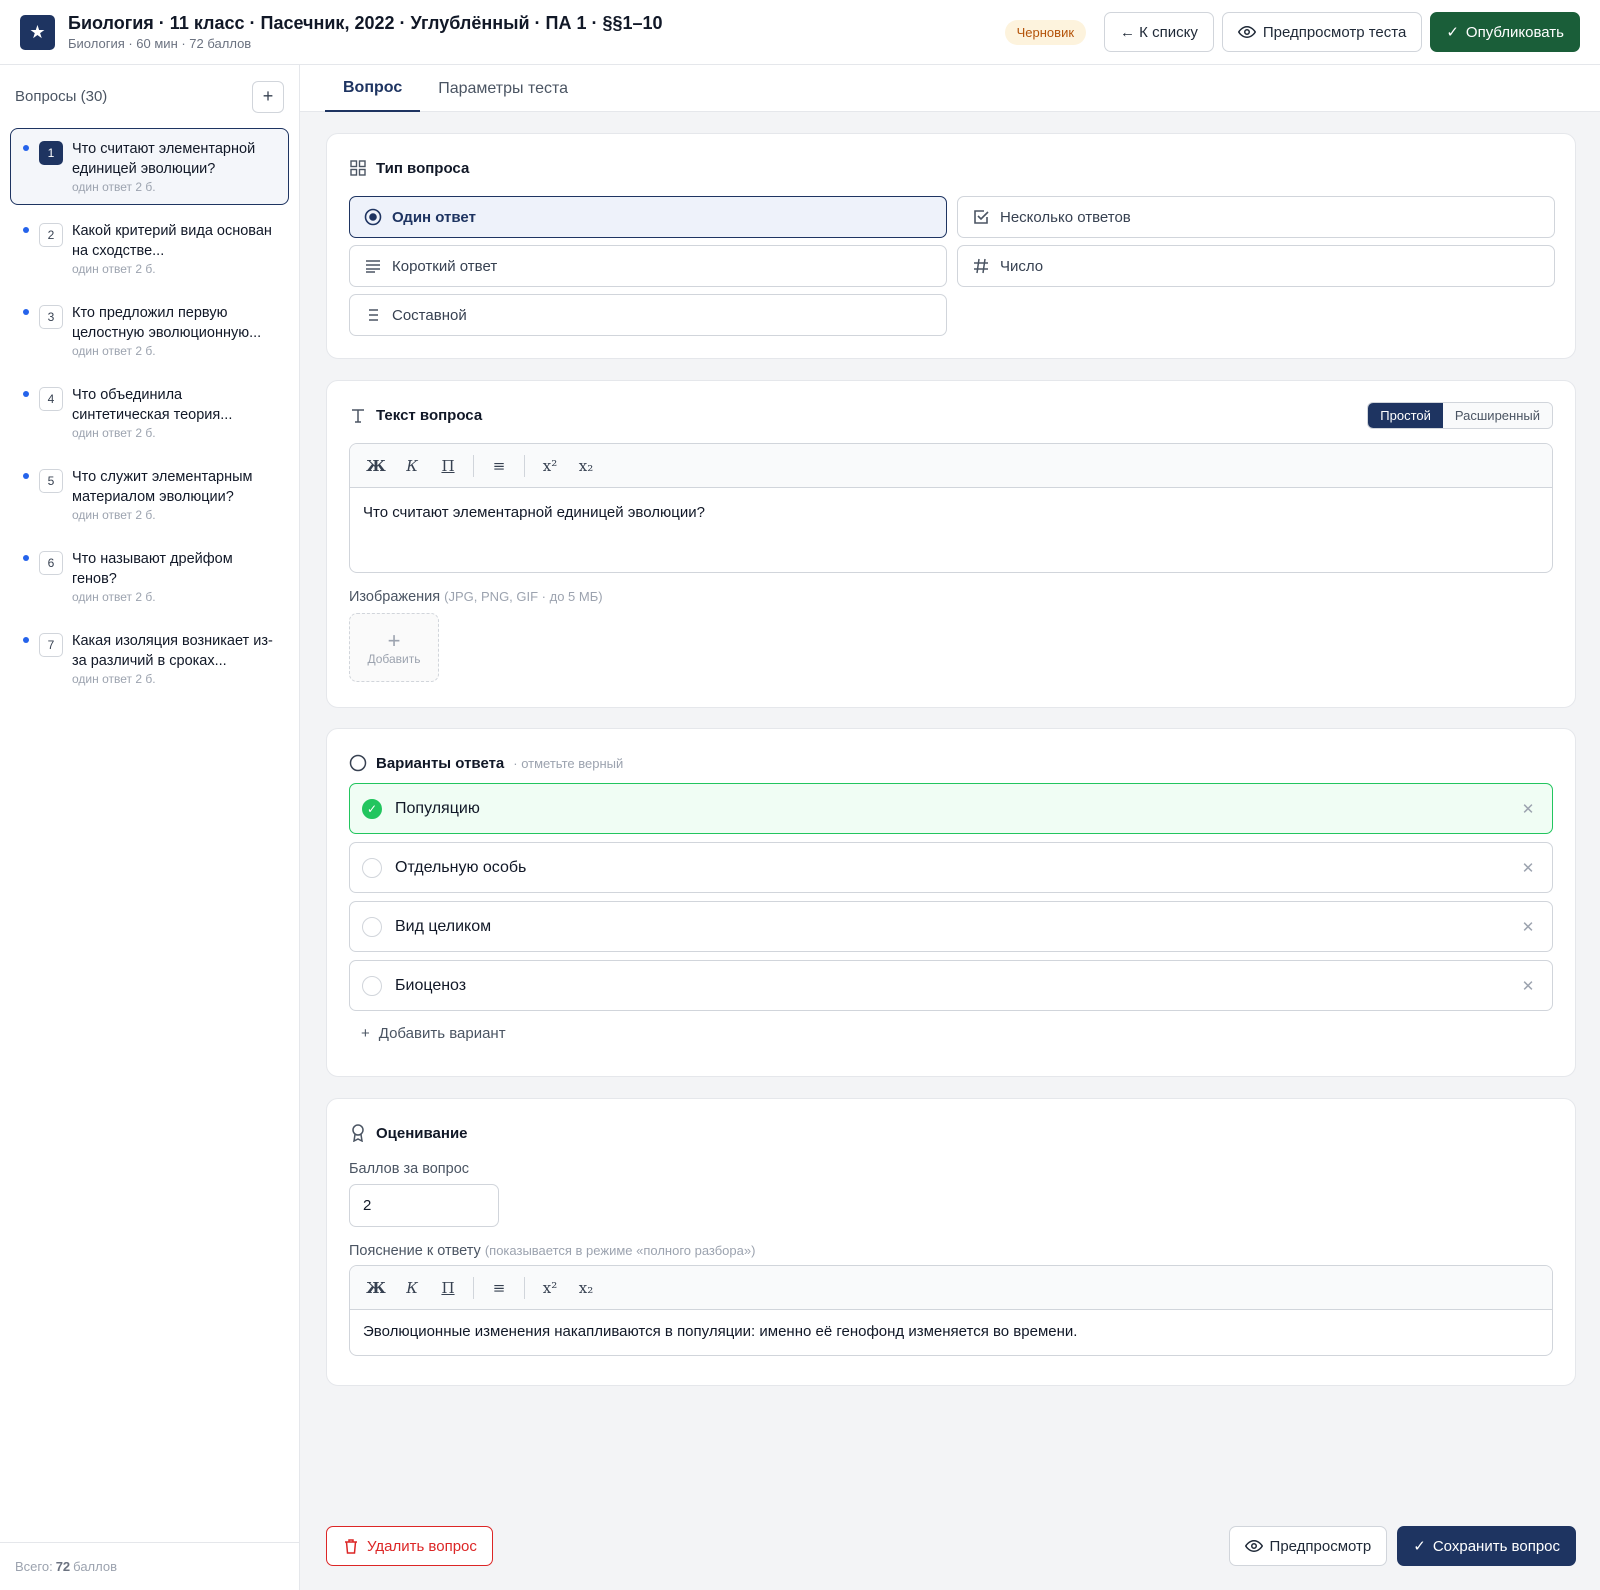  I want to click on grading-title: Оценивание, so click(422, 1133).